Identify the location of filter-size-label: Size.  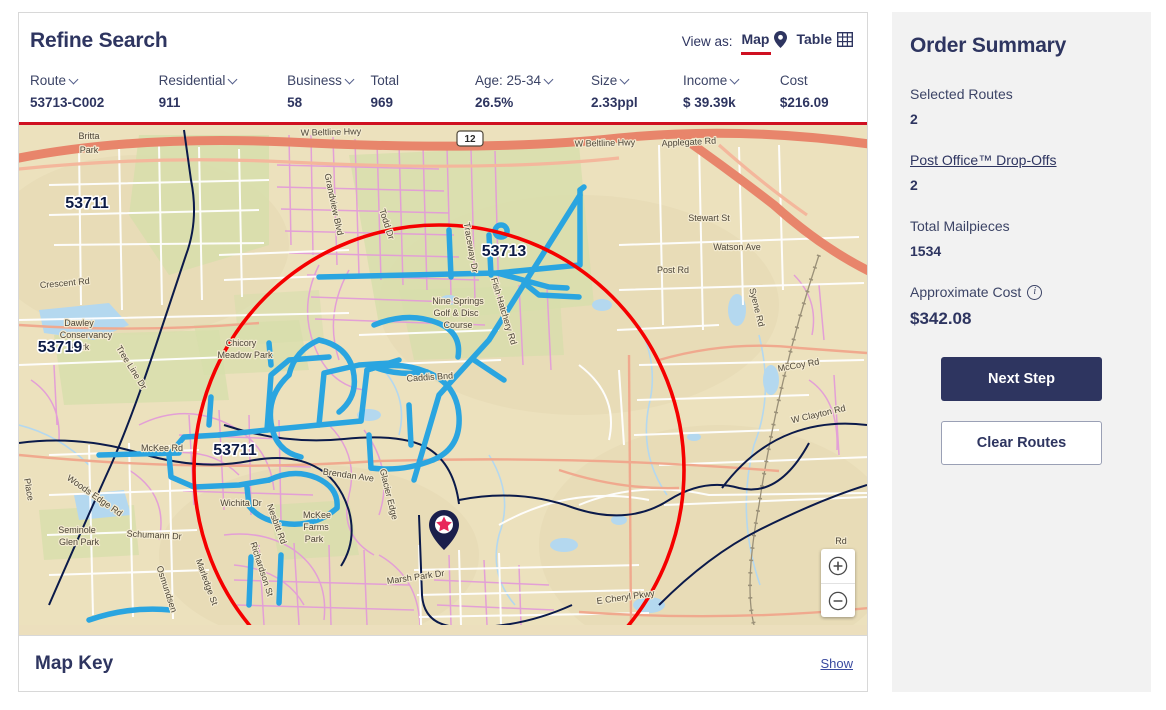
(630, 81).